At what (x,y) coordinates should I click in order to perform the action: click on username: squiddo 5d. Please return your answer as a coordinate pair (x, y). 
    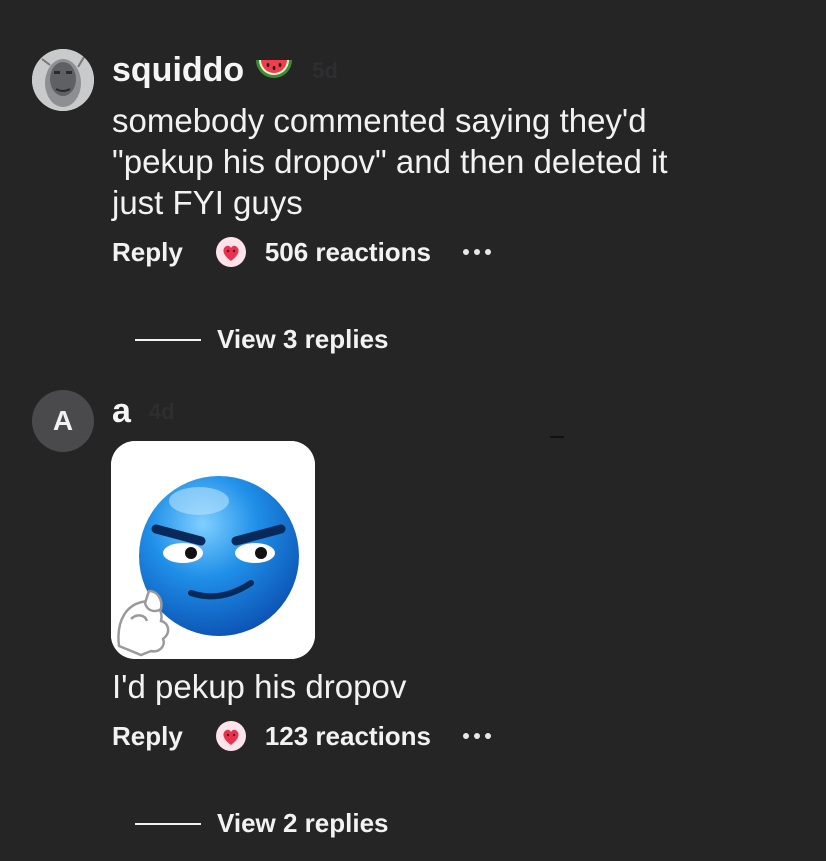
    Looking at the image, I should click on (225, 70).